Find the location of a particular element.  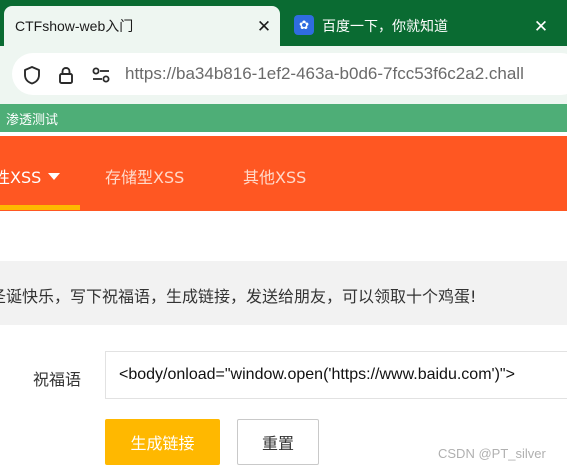

lock-icon is located at coordinates (66, 75).